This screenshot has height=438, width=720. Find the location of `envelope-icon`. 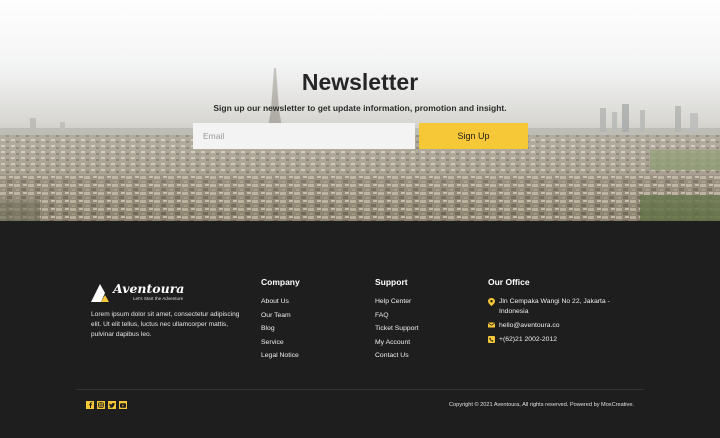

envelope-icon is located at coordinates (491, 325).